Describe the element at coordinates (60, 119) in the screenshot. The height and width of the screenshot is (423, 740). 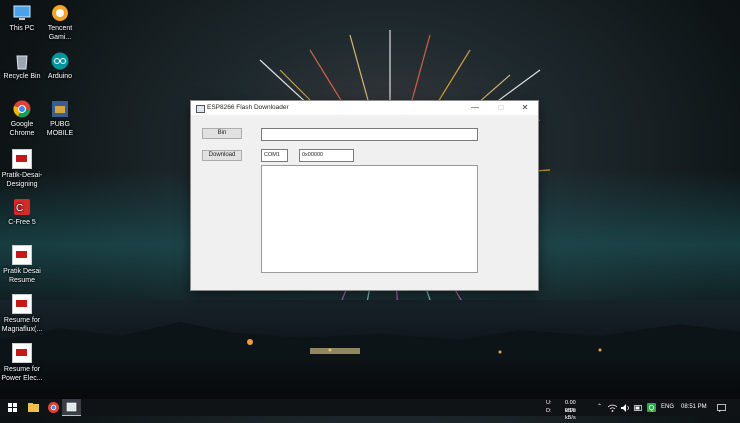
I see `desktop-icon-pubg: PUBG MOBILE` at that location.